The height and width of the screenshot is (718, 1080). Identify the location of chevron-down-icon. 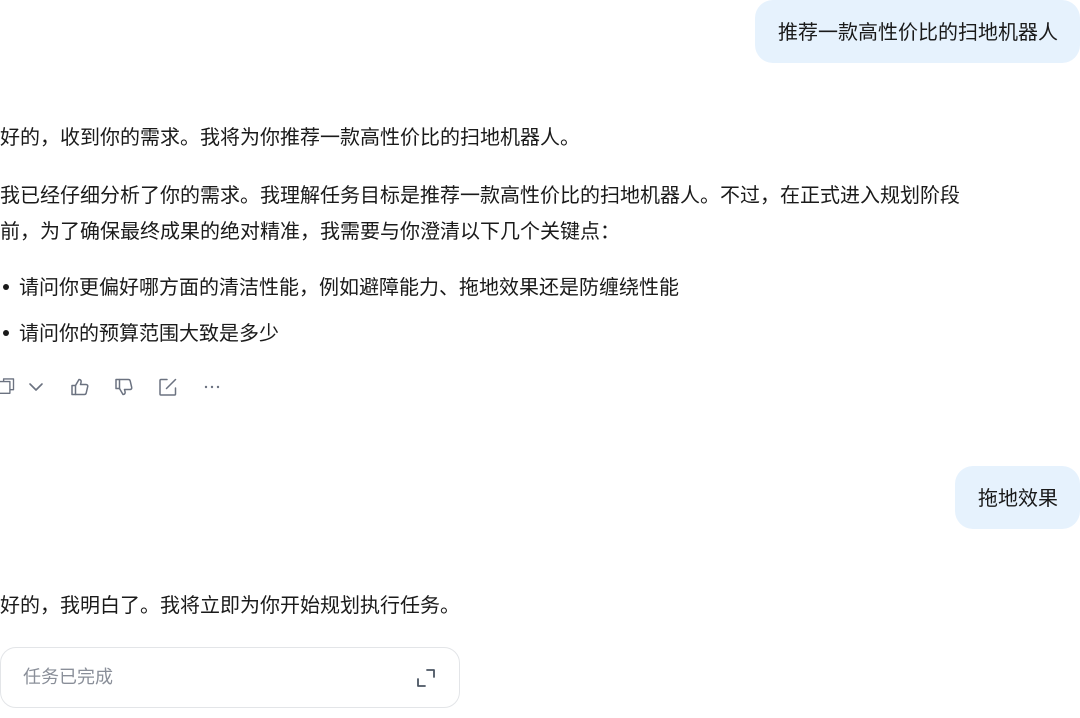
(36, 387).